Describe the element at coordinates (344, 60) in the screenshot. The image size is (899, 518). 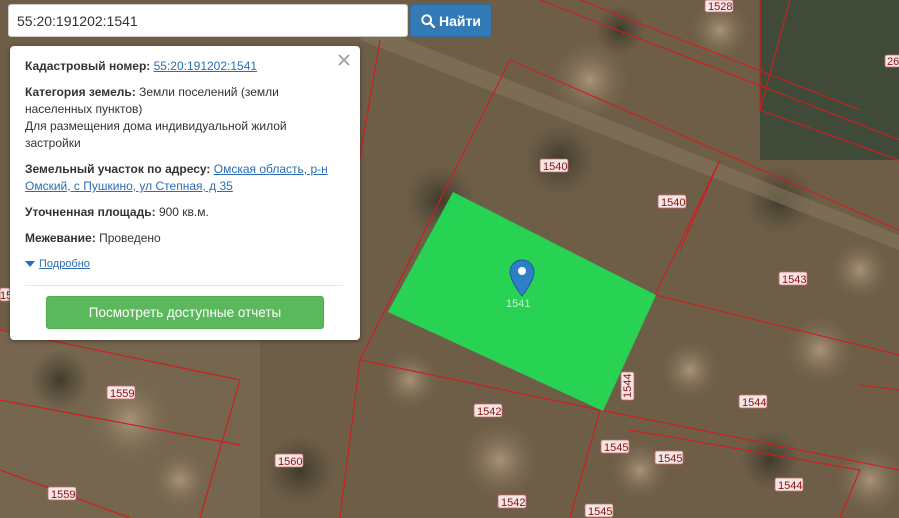
I see `close-icon` at that location.